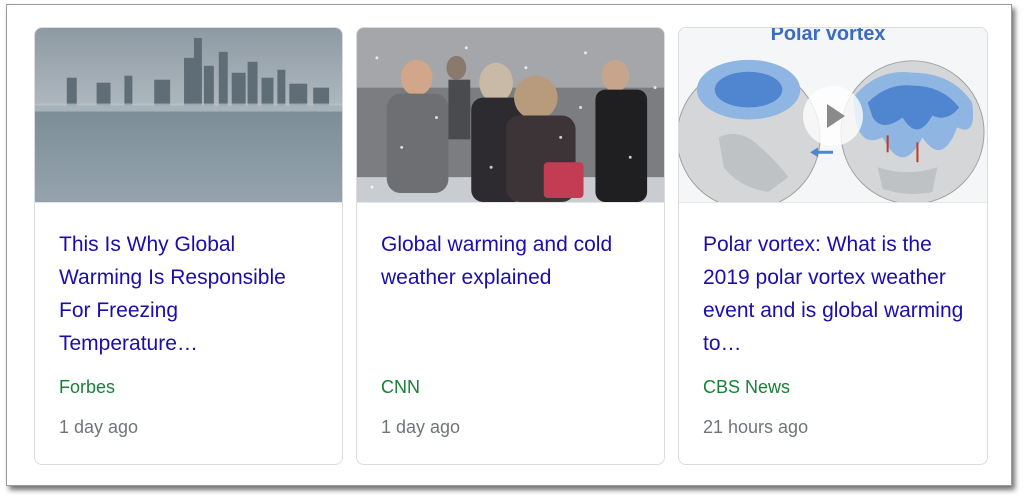 This screenshot has width=1024, height=495. What do you see at coordinates (400, 387) in the screenshot?
I see `source-name: CNN` at bounding box center [400, 387].